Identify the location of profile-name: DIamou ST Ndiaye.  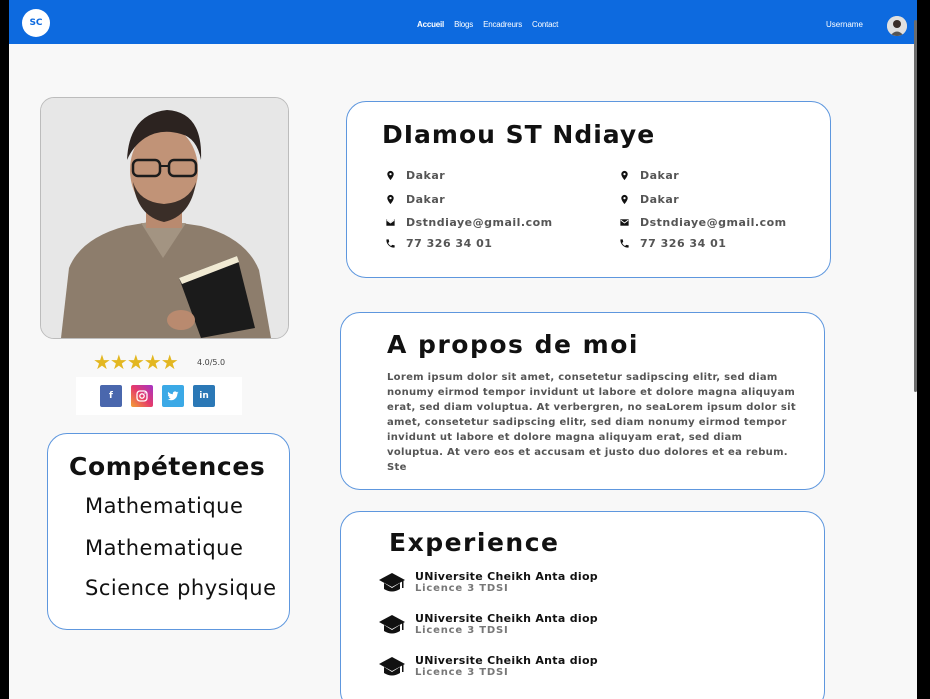
(519, 134).